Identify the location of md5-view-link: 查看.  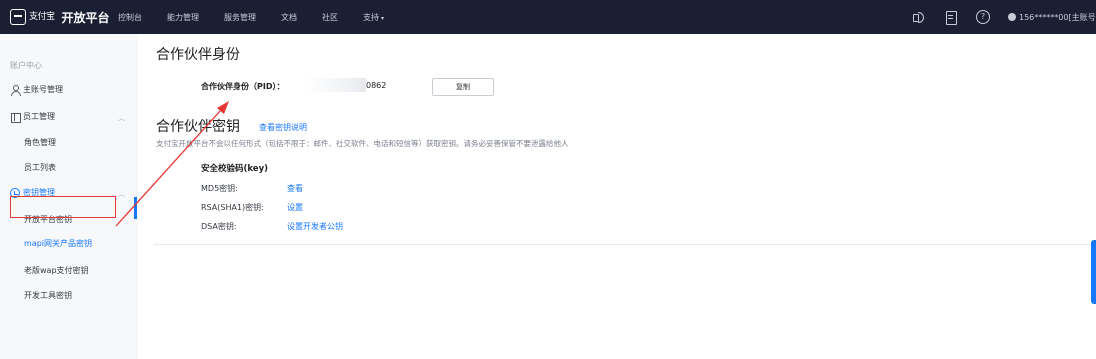
(295, 188).